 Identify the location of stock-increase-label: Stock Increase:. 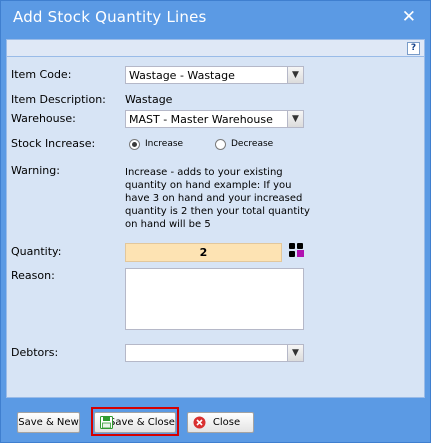
(53, 143).